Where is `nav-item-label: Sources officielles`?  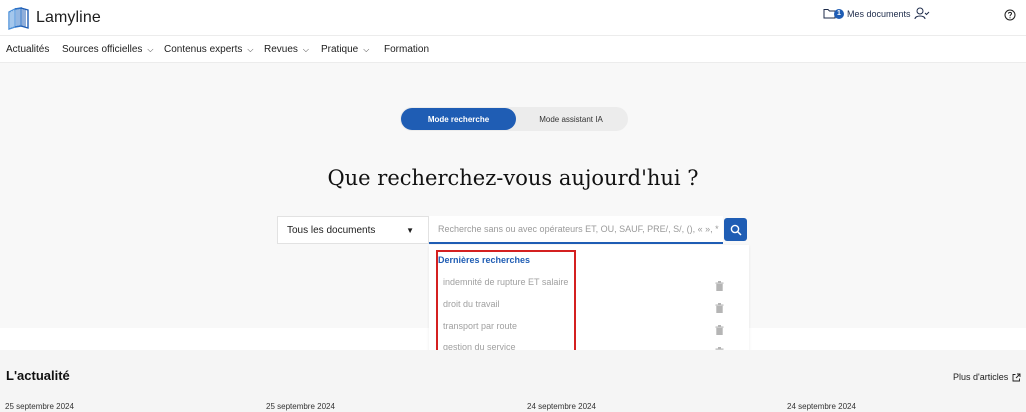
nav-item-label: Sources officielles is located at coordinates (102, 49).